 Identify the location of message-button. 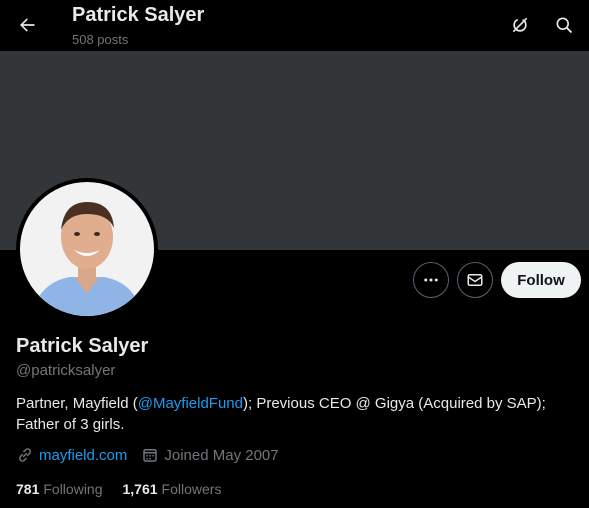
(475, 280).